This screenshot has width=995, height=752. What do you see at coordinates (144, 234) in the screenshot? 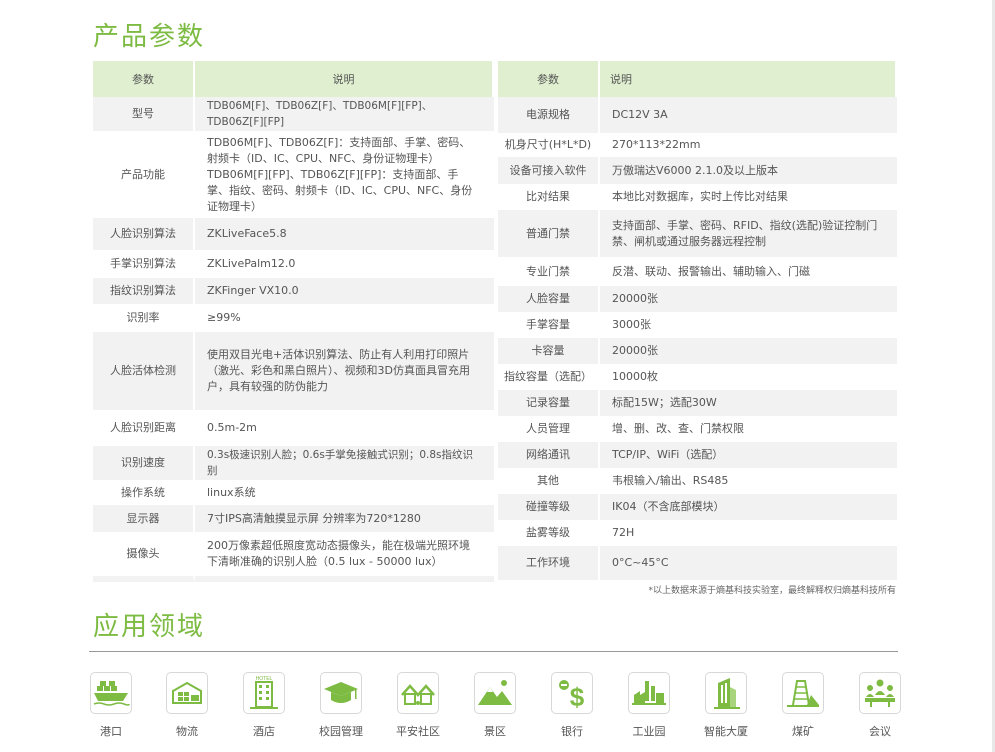
I see `param-key: 人脸识别算法` at bounding box center [144, 234].